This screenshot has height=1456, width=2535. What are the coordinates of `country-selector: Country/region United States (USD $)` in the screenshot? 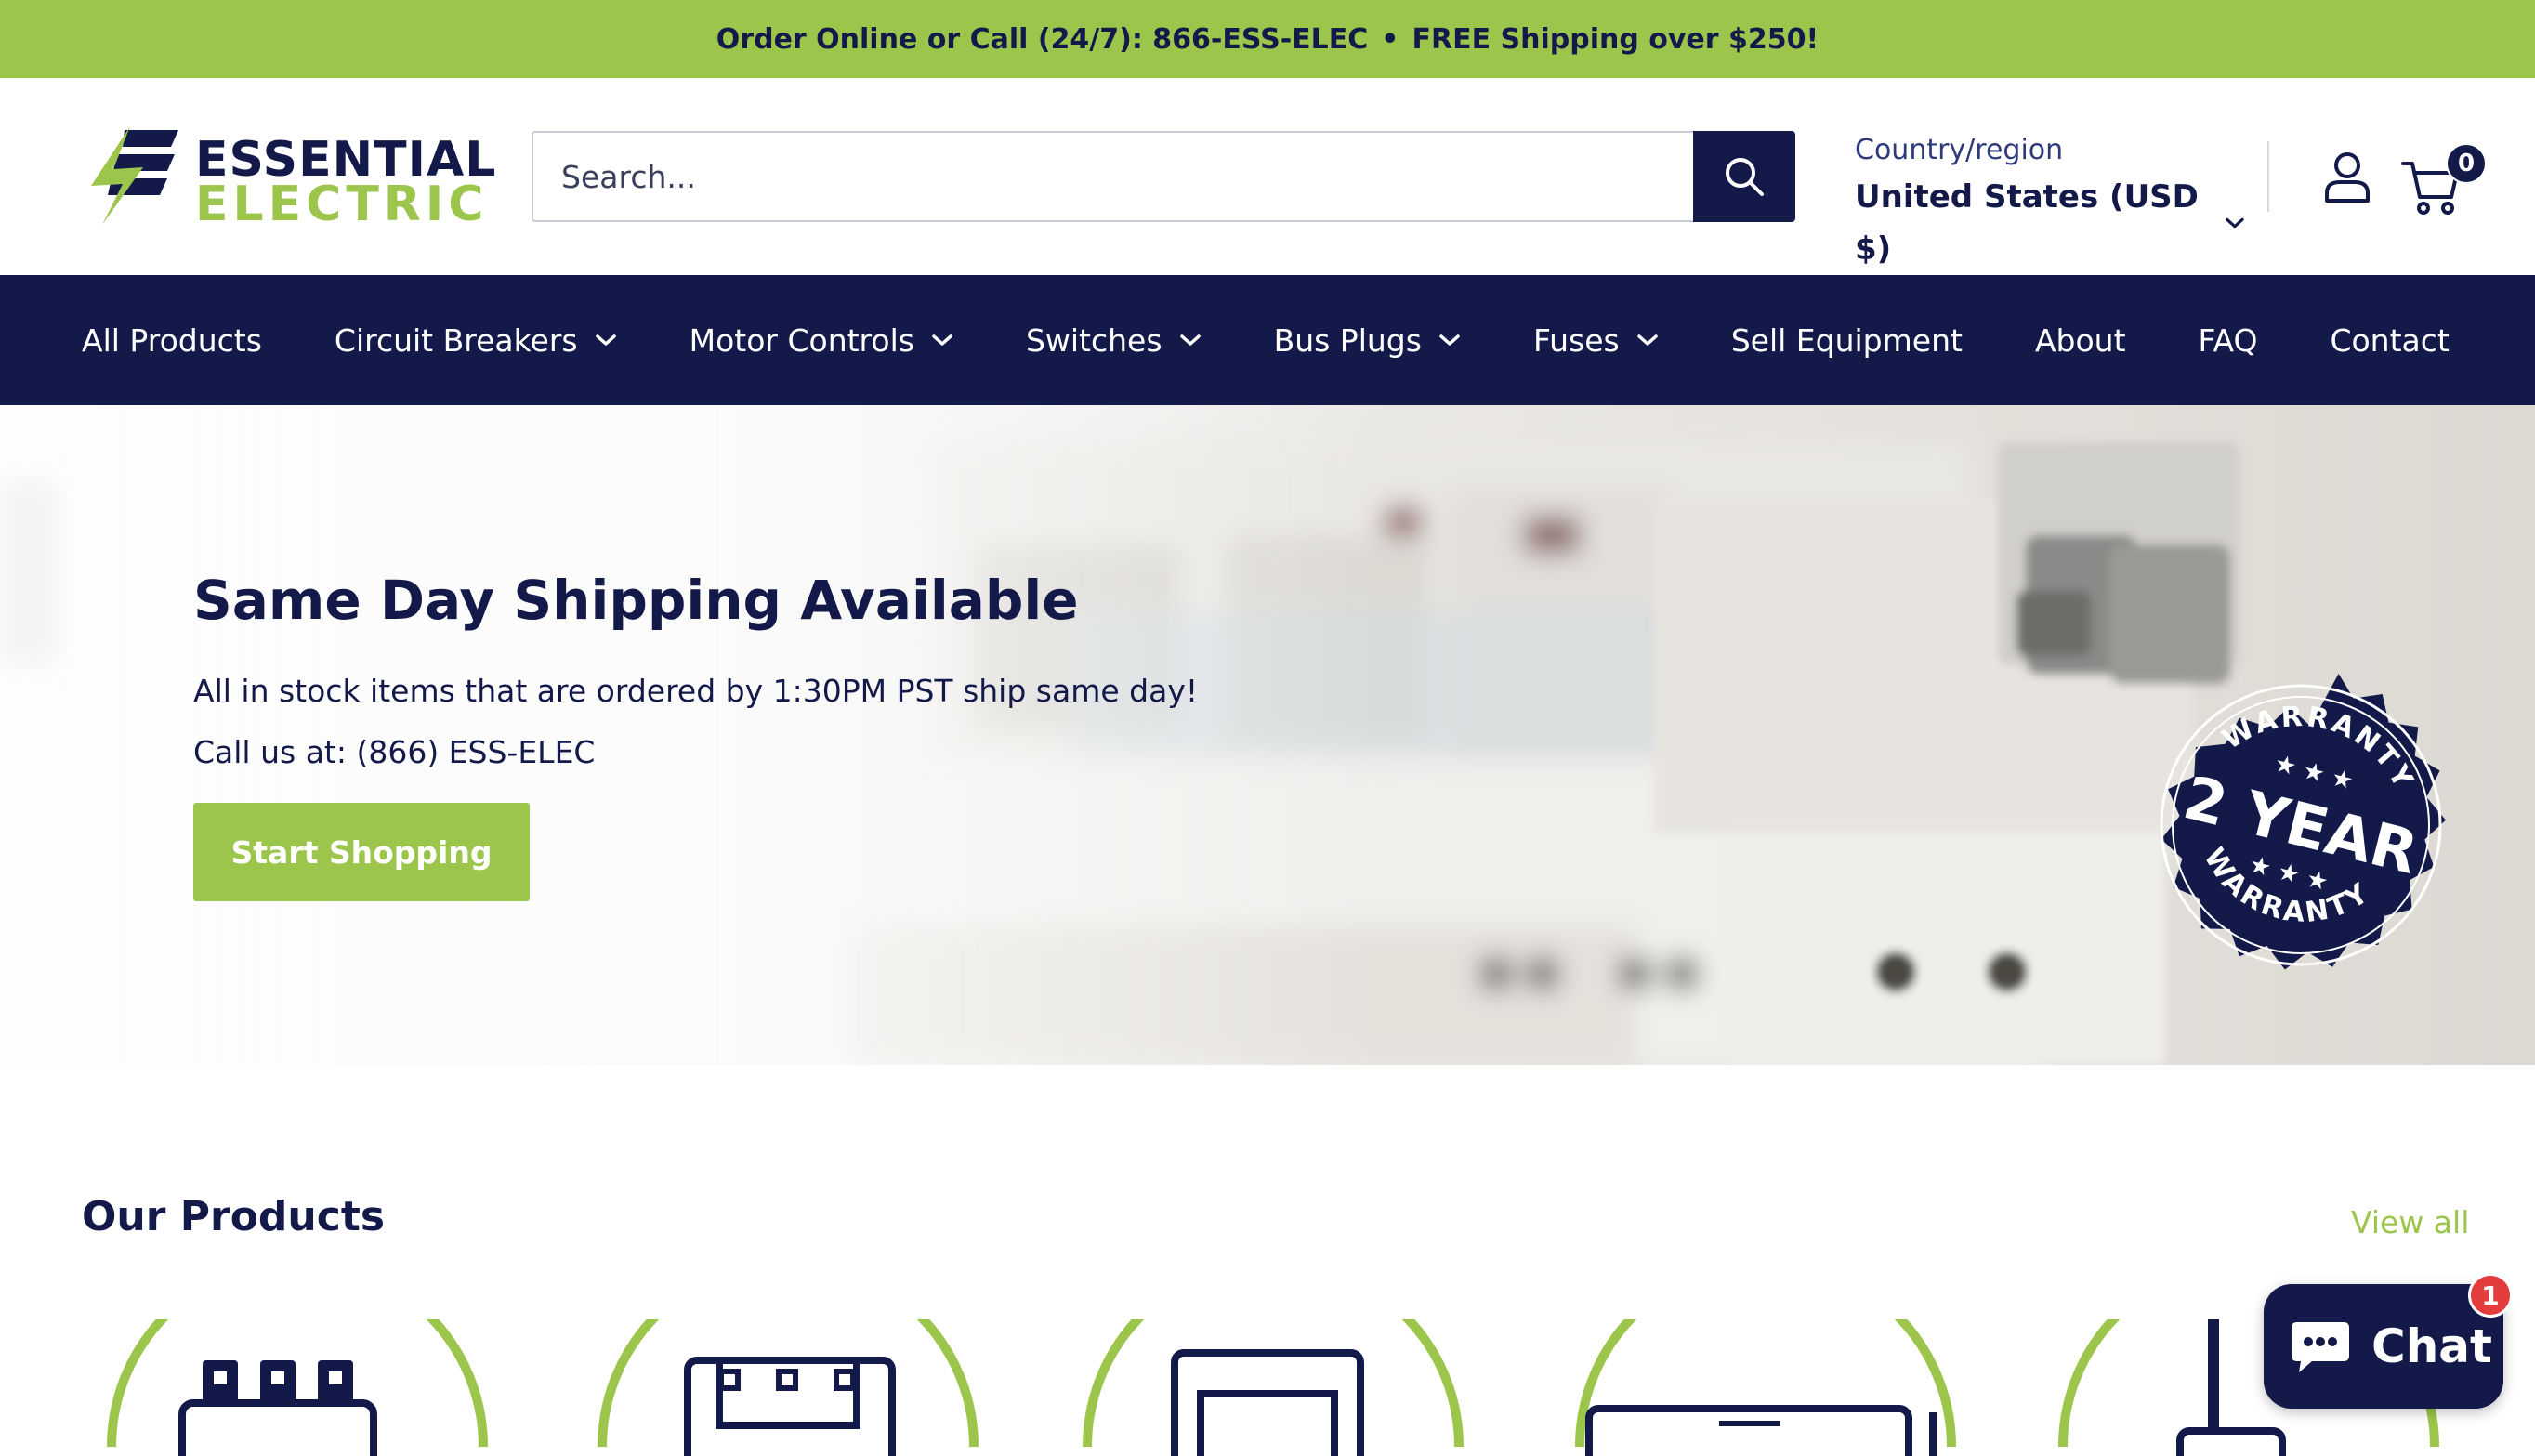 It's located at (2050, 199).